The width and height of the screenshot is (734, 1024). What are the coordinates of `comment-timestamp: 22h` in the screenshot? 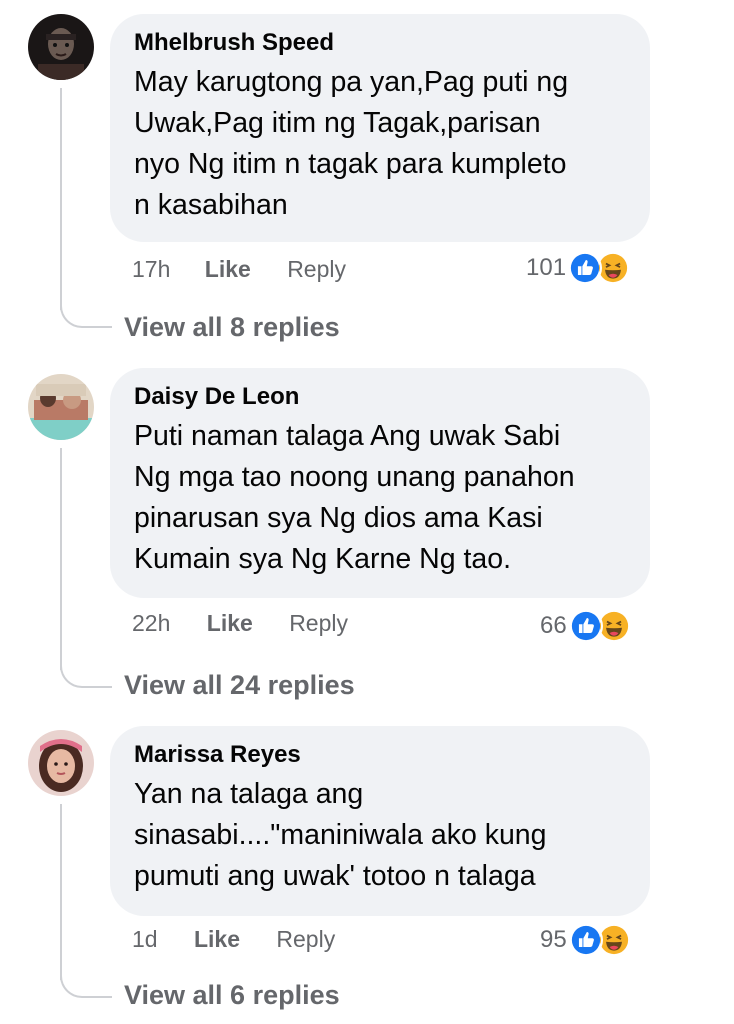 It's located at (151, 623).